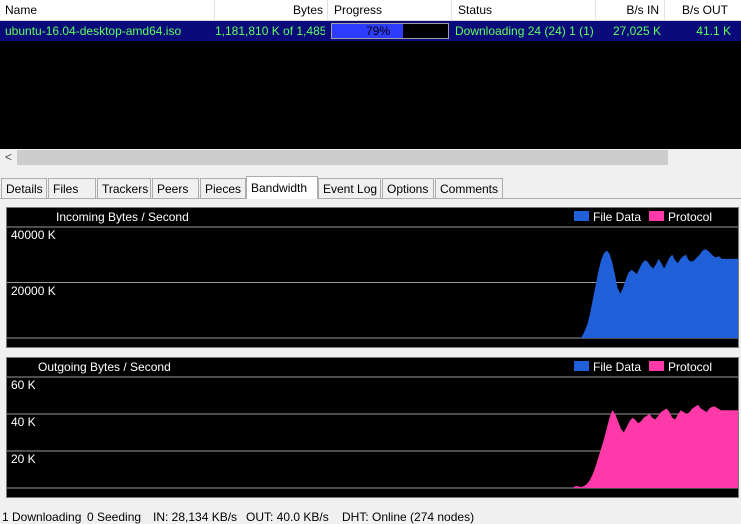  What do you see at coordinates (628, 10) in the screenshot?
I see `column-bs-in: B/s IN` at bounding box center [628, 10].